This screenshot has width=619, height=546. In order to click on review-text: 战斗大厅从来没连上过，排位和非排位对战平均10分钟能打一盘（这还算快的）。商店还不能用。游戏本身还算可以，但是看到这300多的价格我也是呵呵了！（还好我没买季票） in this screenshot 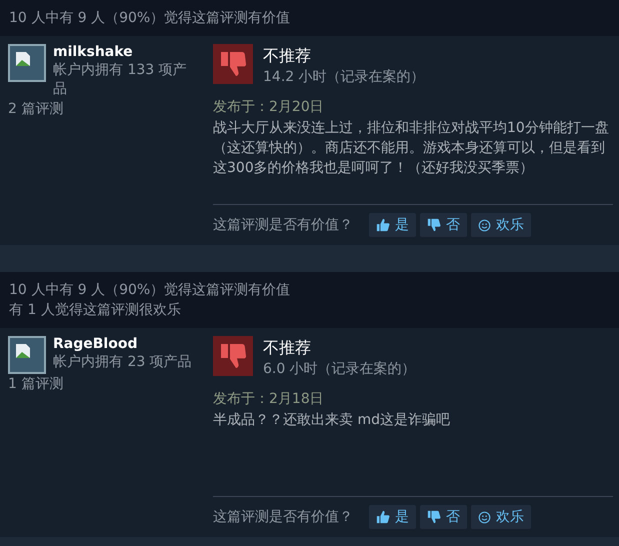, I will do `click(411, 148)`.